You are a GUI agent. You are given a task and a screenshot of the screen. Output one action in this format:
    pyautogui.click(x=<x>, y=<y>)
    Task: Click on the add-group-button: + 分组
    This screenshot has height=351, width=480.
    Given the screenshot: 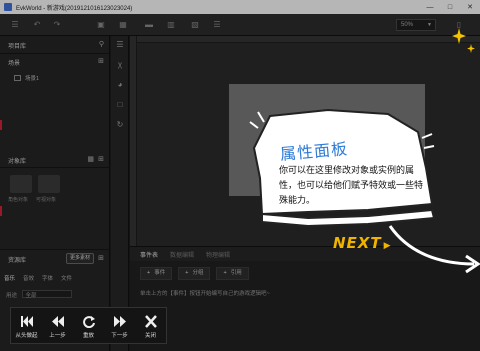 What is the action you would take?
    pyautogui.click(x=194, y=273)
    